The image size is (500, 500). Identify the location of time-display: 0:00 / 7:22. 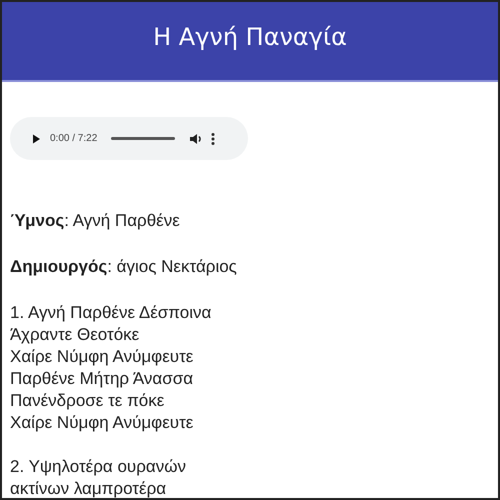
(74, 138).